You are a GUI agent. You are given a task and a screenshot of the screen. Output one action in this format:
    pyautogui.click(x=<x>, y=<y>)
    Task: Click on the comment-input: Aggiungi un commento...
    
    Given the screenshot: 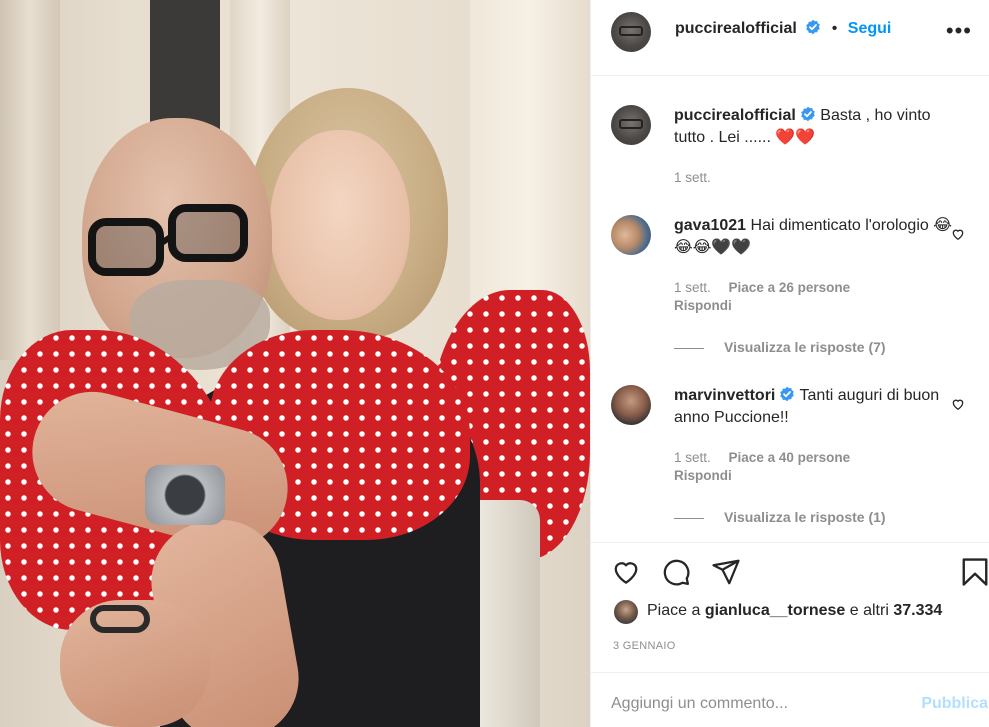 What is the action you would take?
    pyautogui.click(x=699, y=704)
    